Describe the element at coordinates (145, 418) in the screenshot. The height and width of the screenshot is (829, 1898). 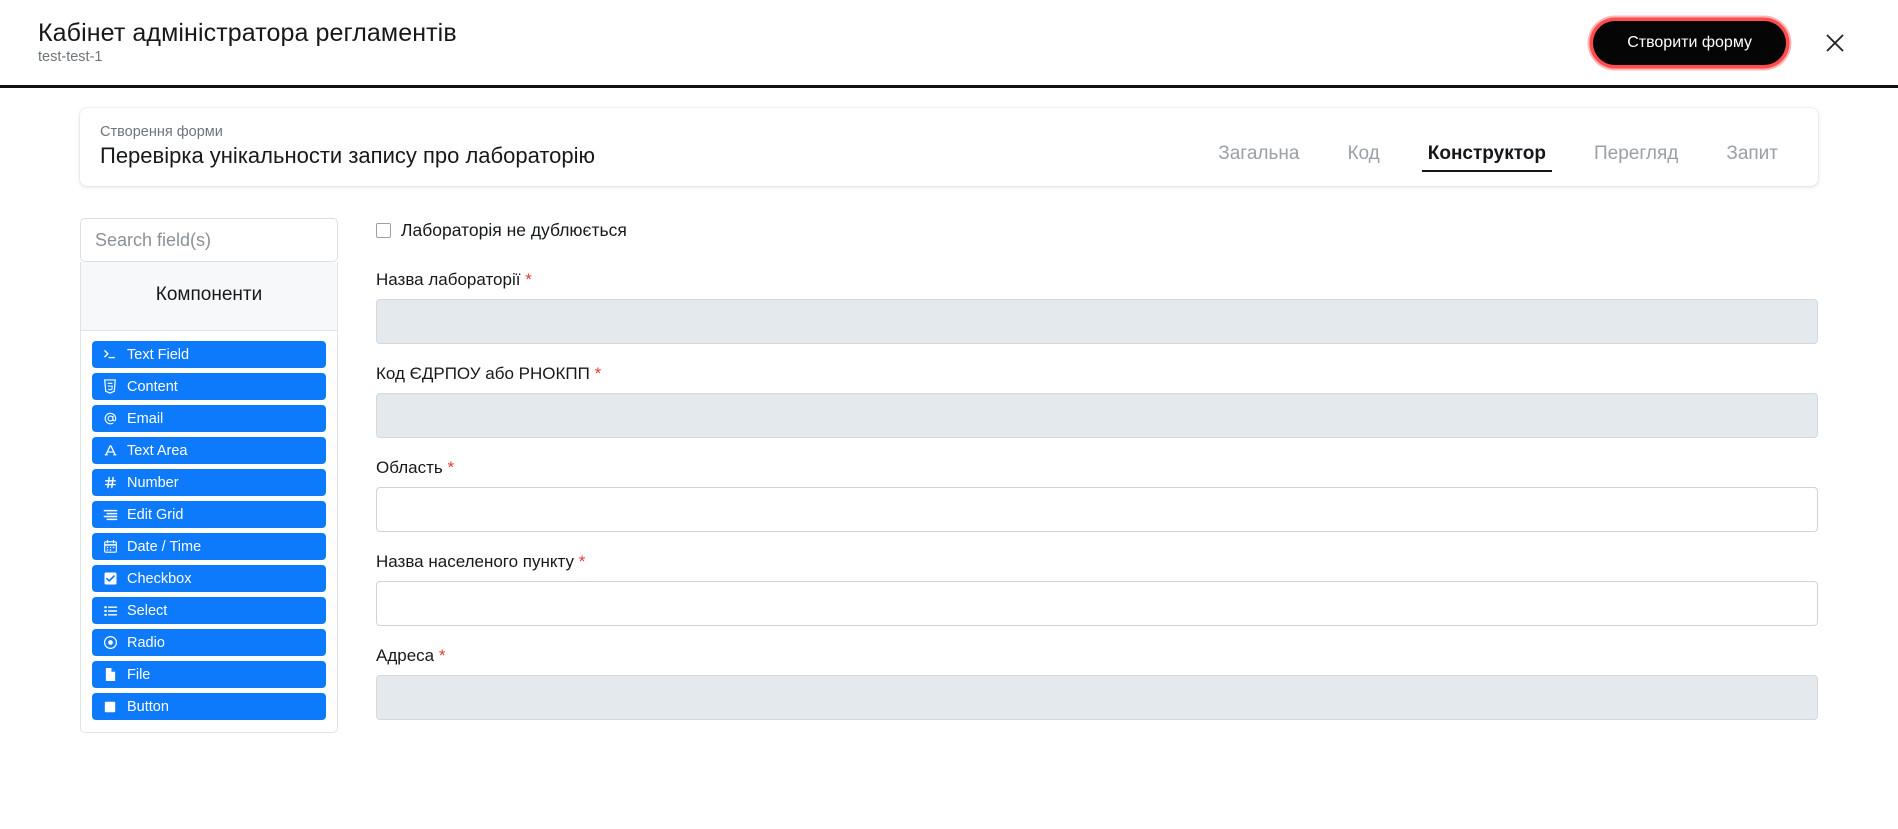
I see `component-label: Email` at that location.